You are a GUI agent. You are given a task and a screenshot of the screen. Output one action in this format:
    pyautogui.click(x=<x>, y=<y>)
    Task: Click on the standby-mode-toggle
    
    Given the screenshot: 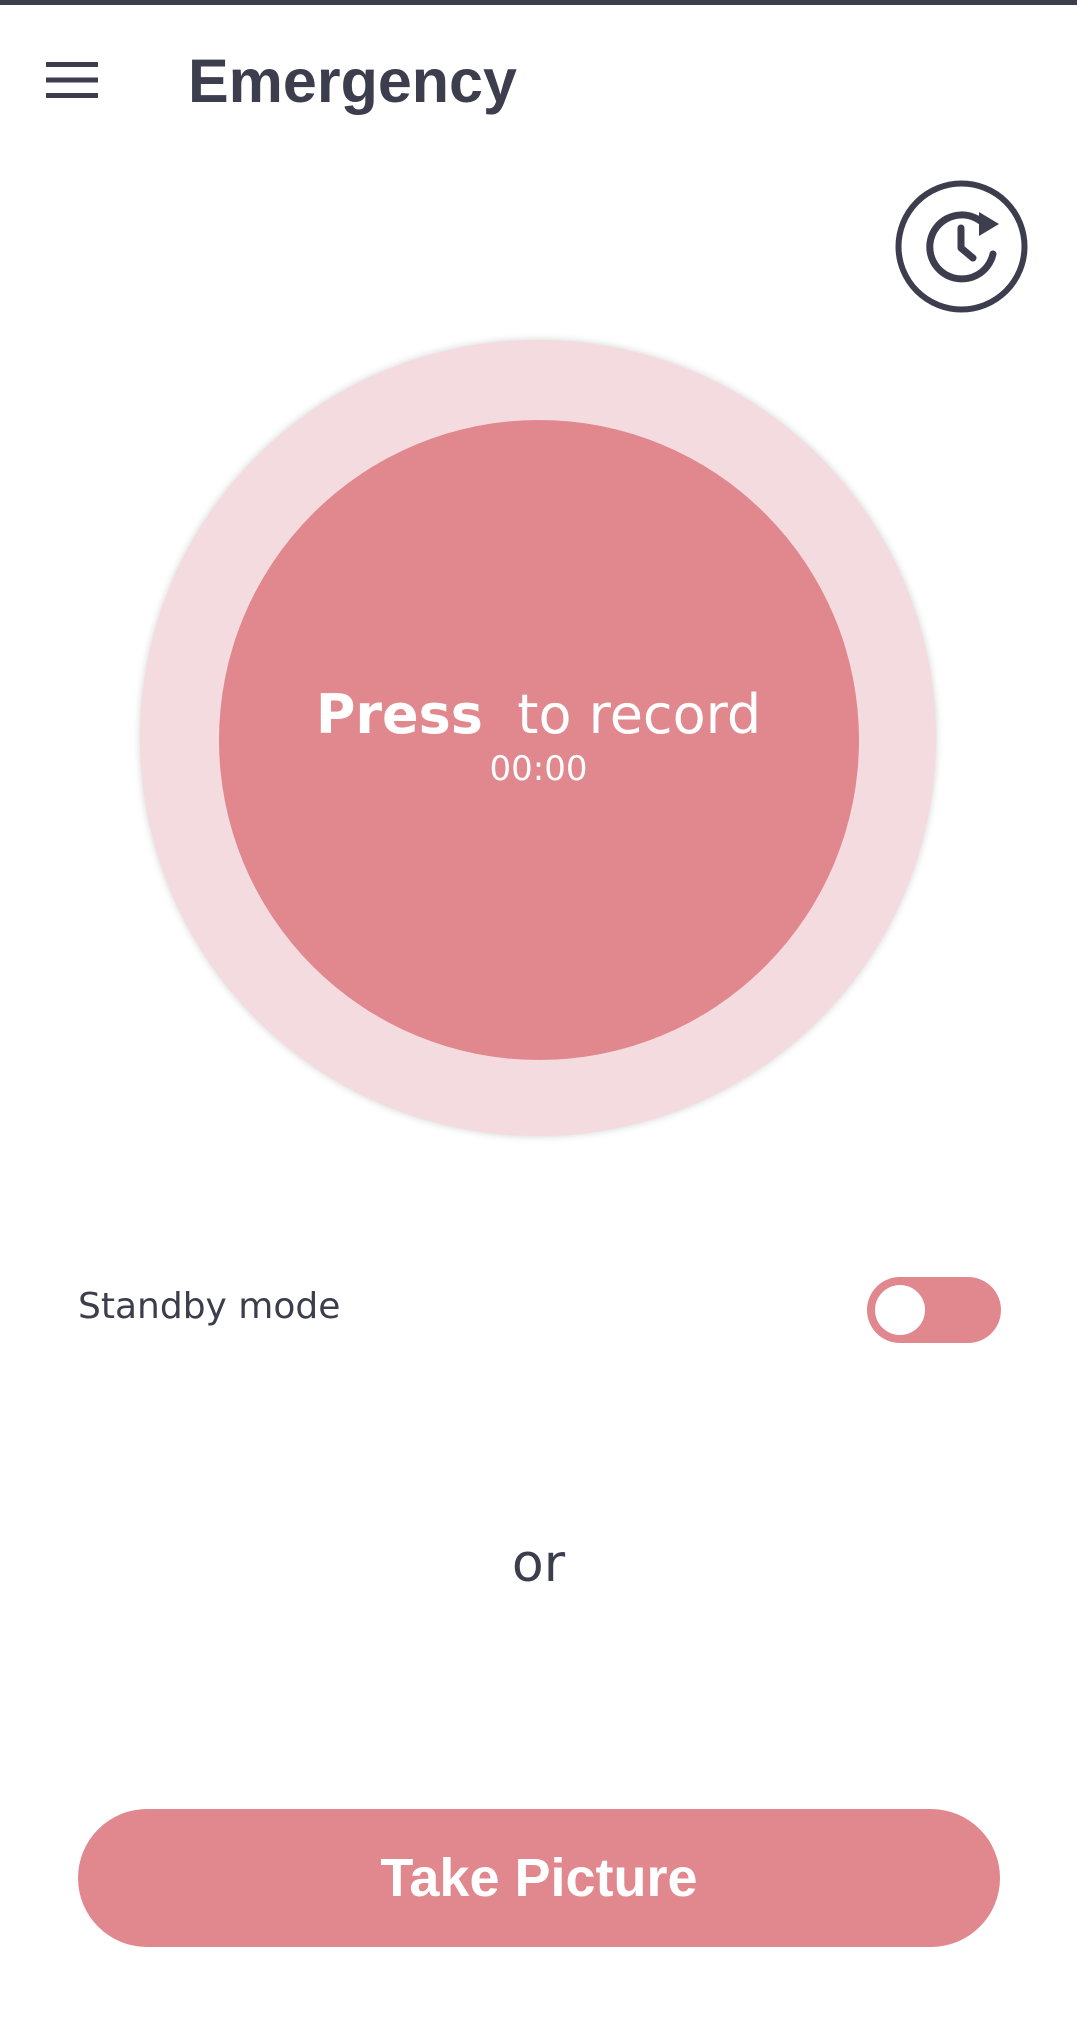 What is the action you would take?
    pyautogui.click(x=934, y=1310)
    